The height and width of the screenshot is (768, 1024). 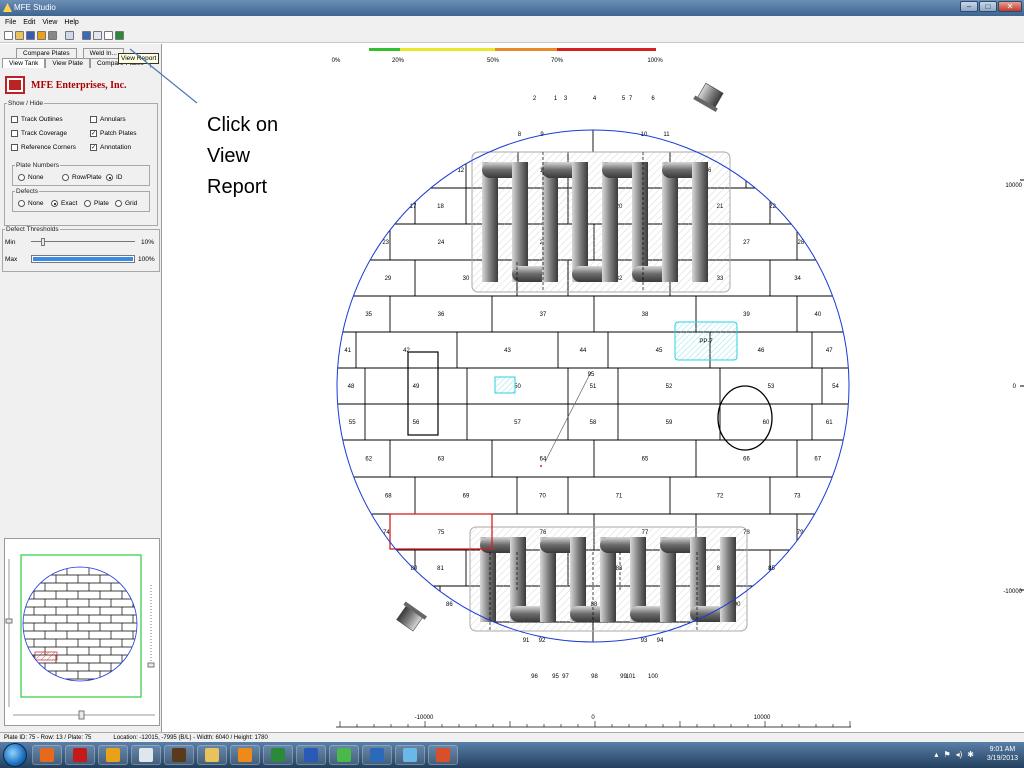 I want to click on patch-plate-label: PP-7, so click(x=706, y=342).